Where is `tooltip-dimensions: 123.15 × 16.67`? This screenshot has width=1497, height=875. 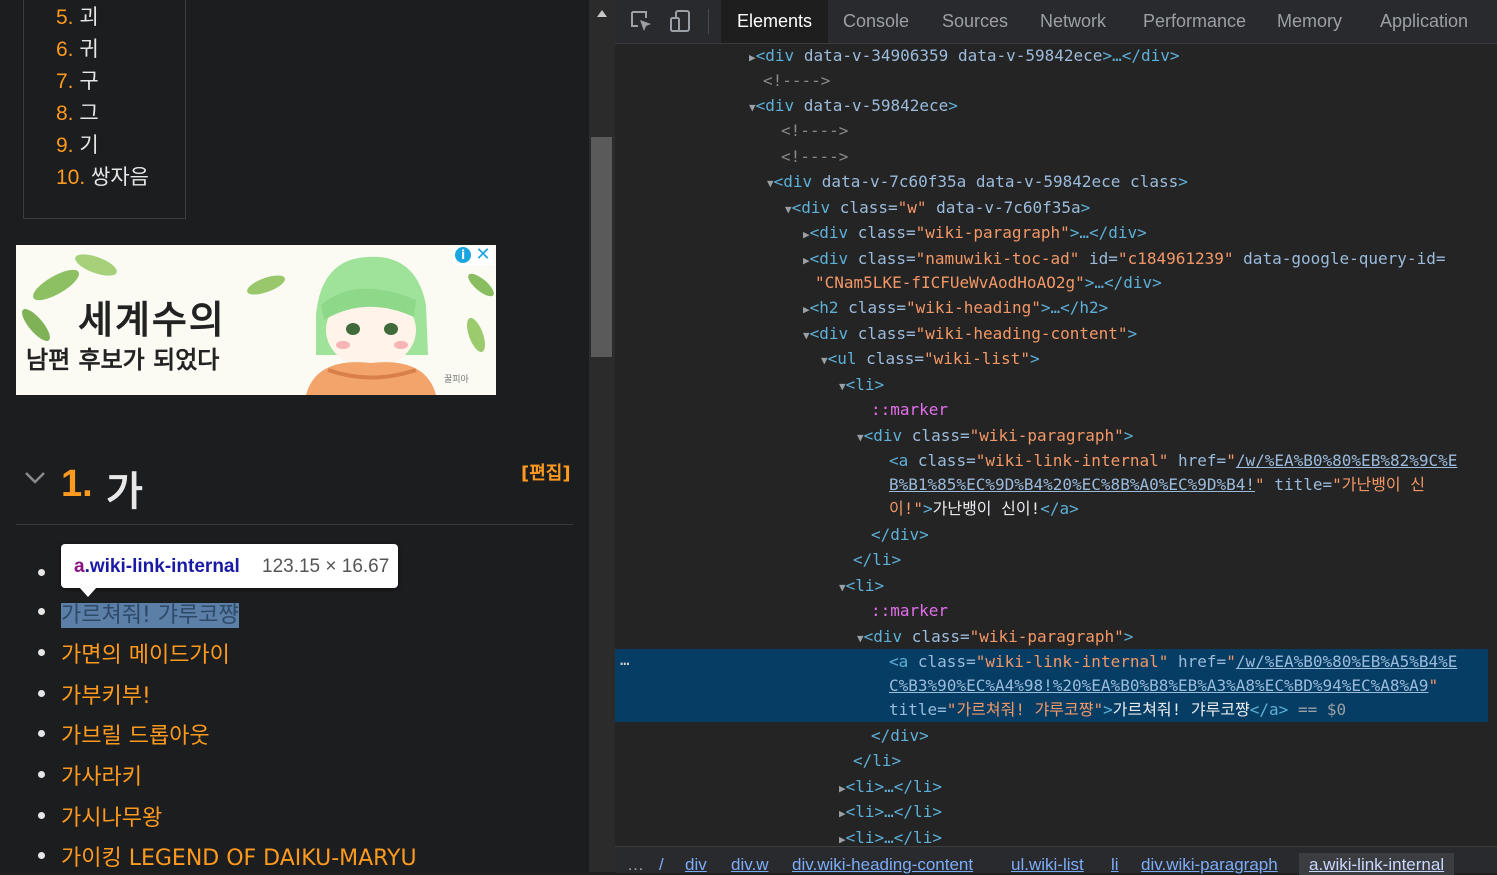
tooltip-dimensions: 123.15 × 16.67 is located at coordinates (326, 566).